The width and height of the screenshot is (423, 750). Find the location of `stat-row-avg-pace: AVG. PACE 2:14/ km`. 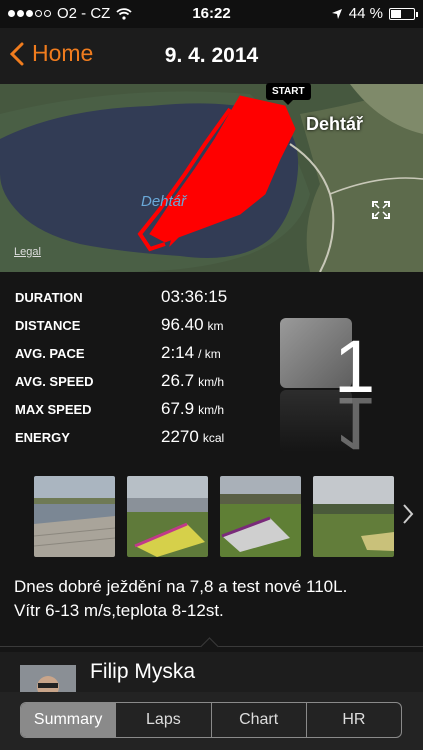

stat-row-avg-pace: AVG. PACE 2:14/ km is located at coordinates (135, 358).